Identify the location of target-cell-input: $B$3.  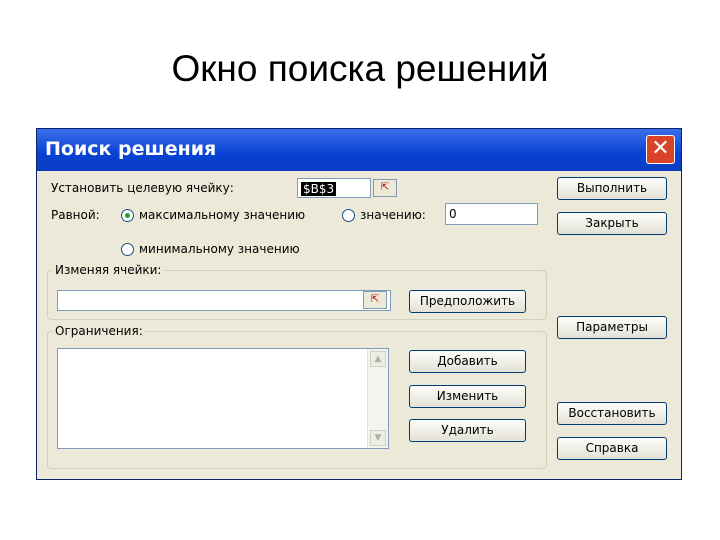
(334, 188).